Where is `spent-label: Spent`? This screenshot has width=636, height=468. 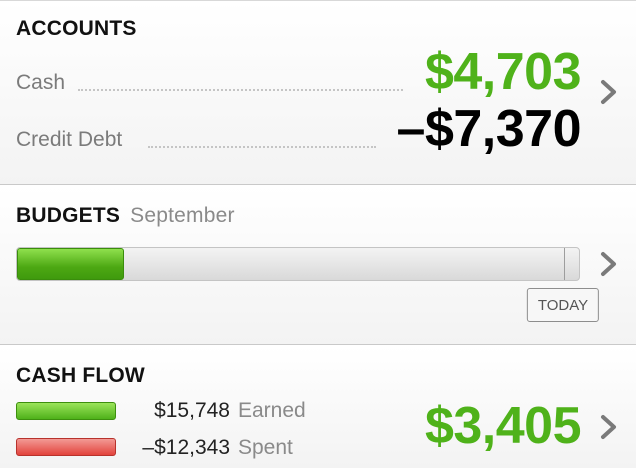
spent-label: Spent is located at coordinates (265, 447).